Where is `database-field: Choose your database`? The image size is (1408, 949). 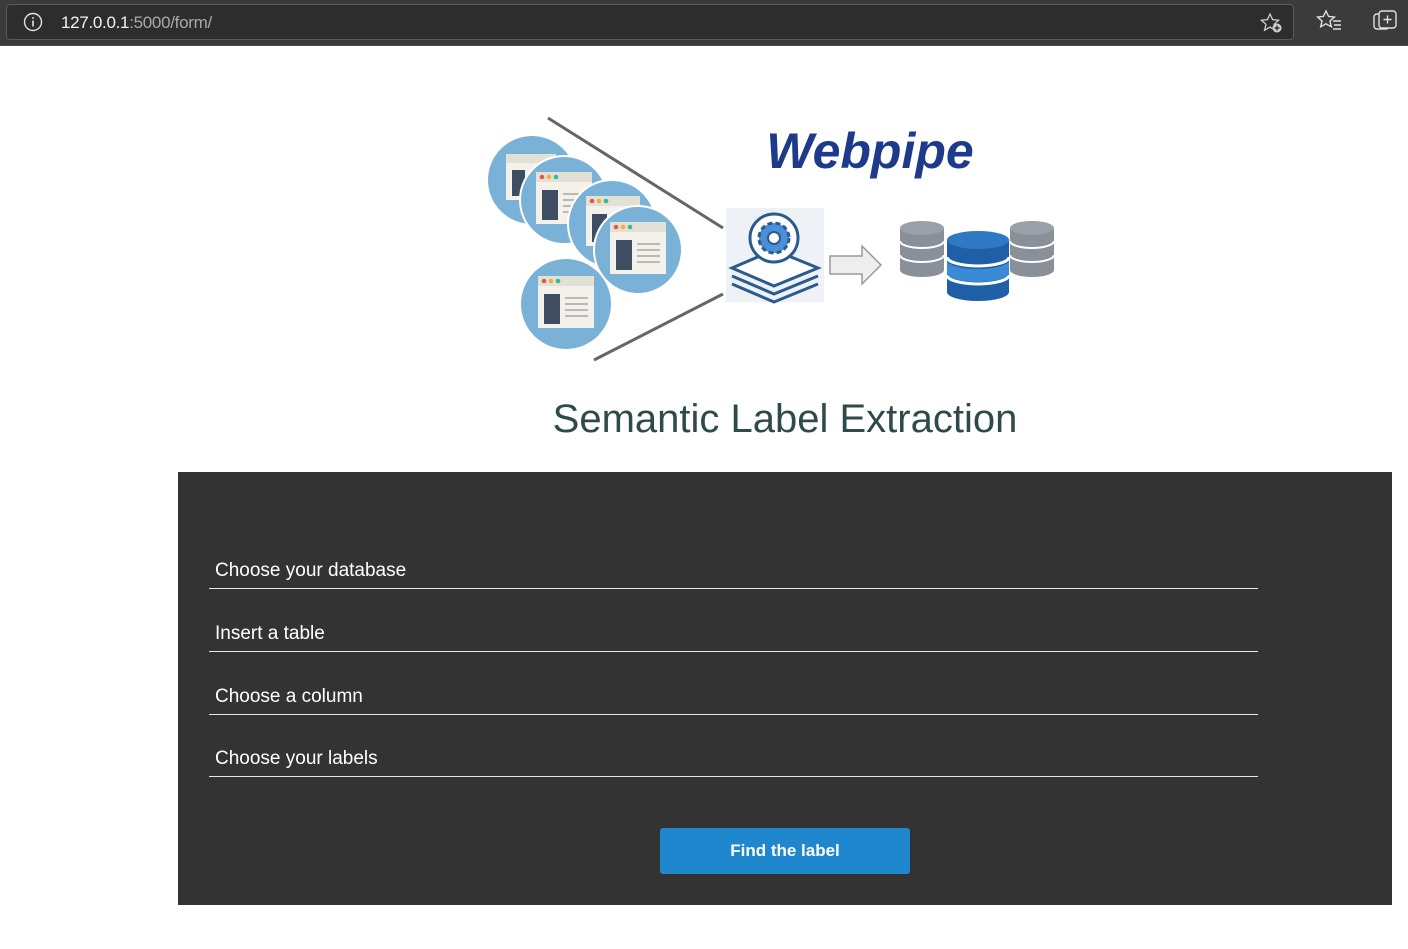
database-field: Choose your database is located at coordinates (733, 567).